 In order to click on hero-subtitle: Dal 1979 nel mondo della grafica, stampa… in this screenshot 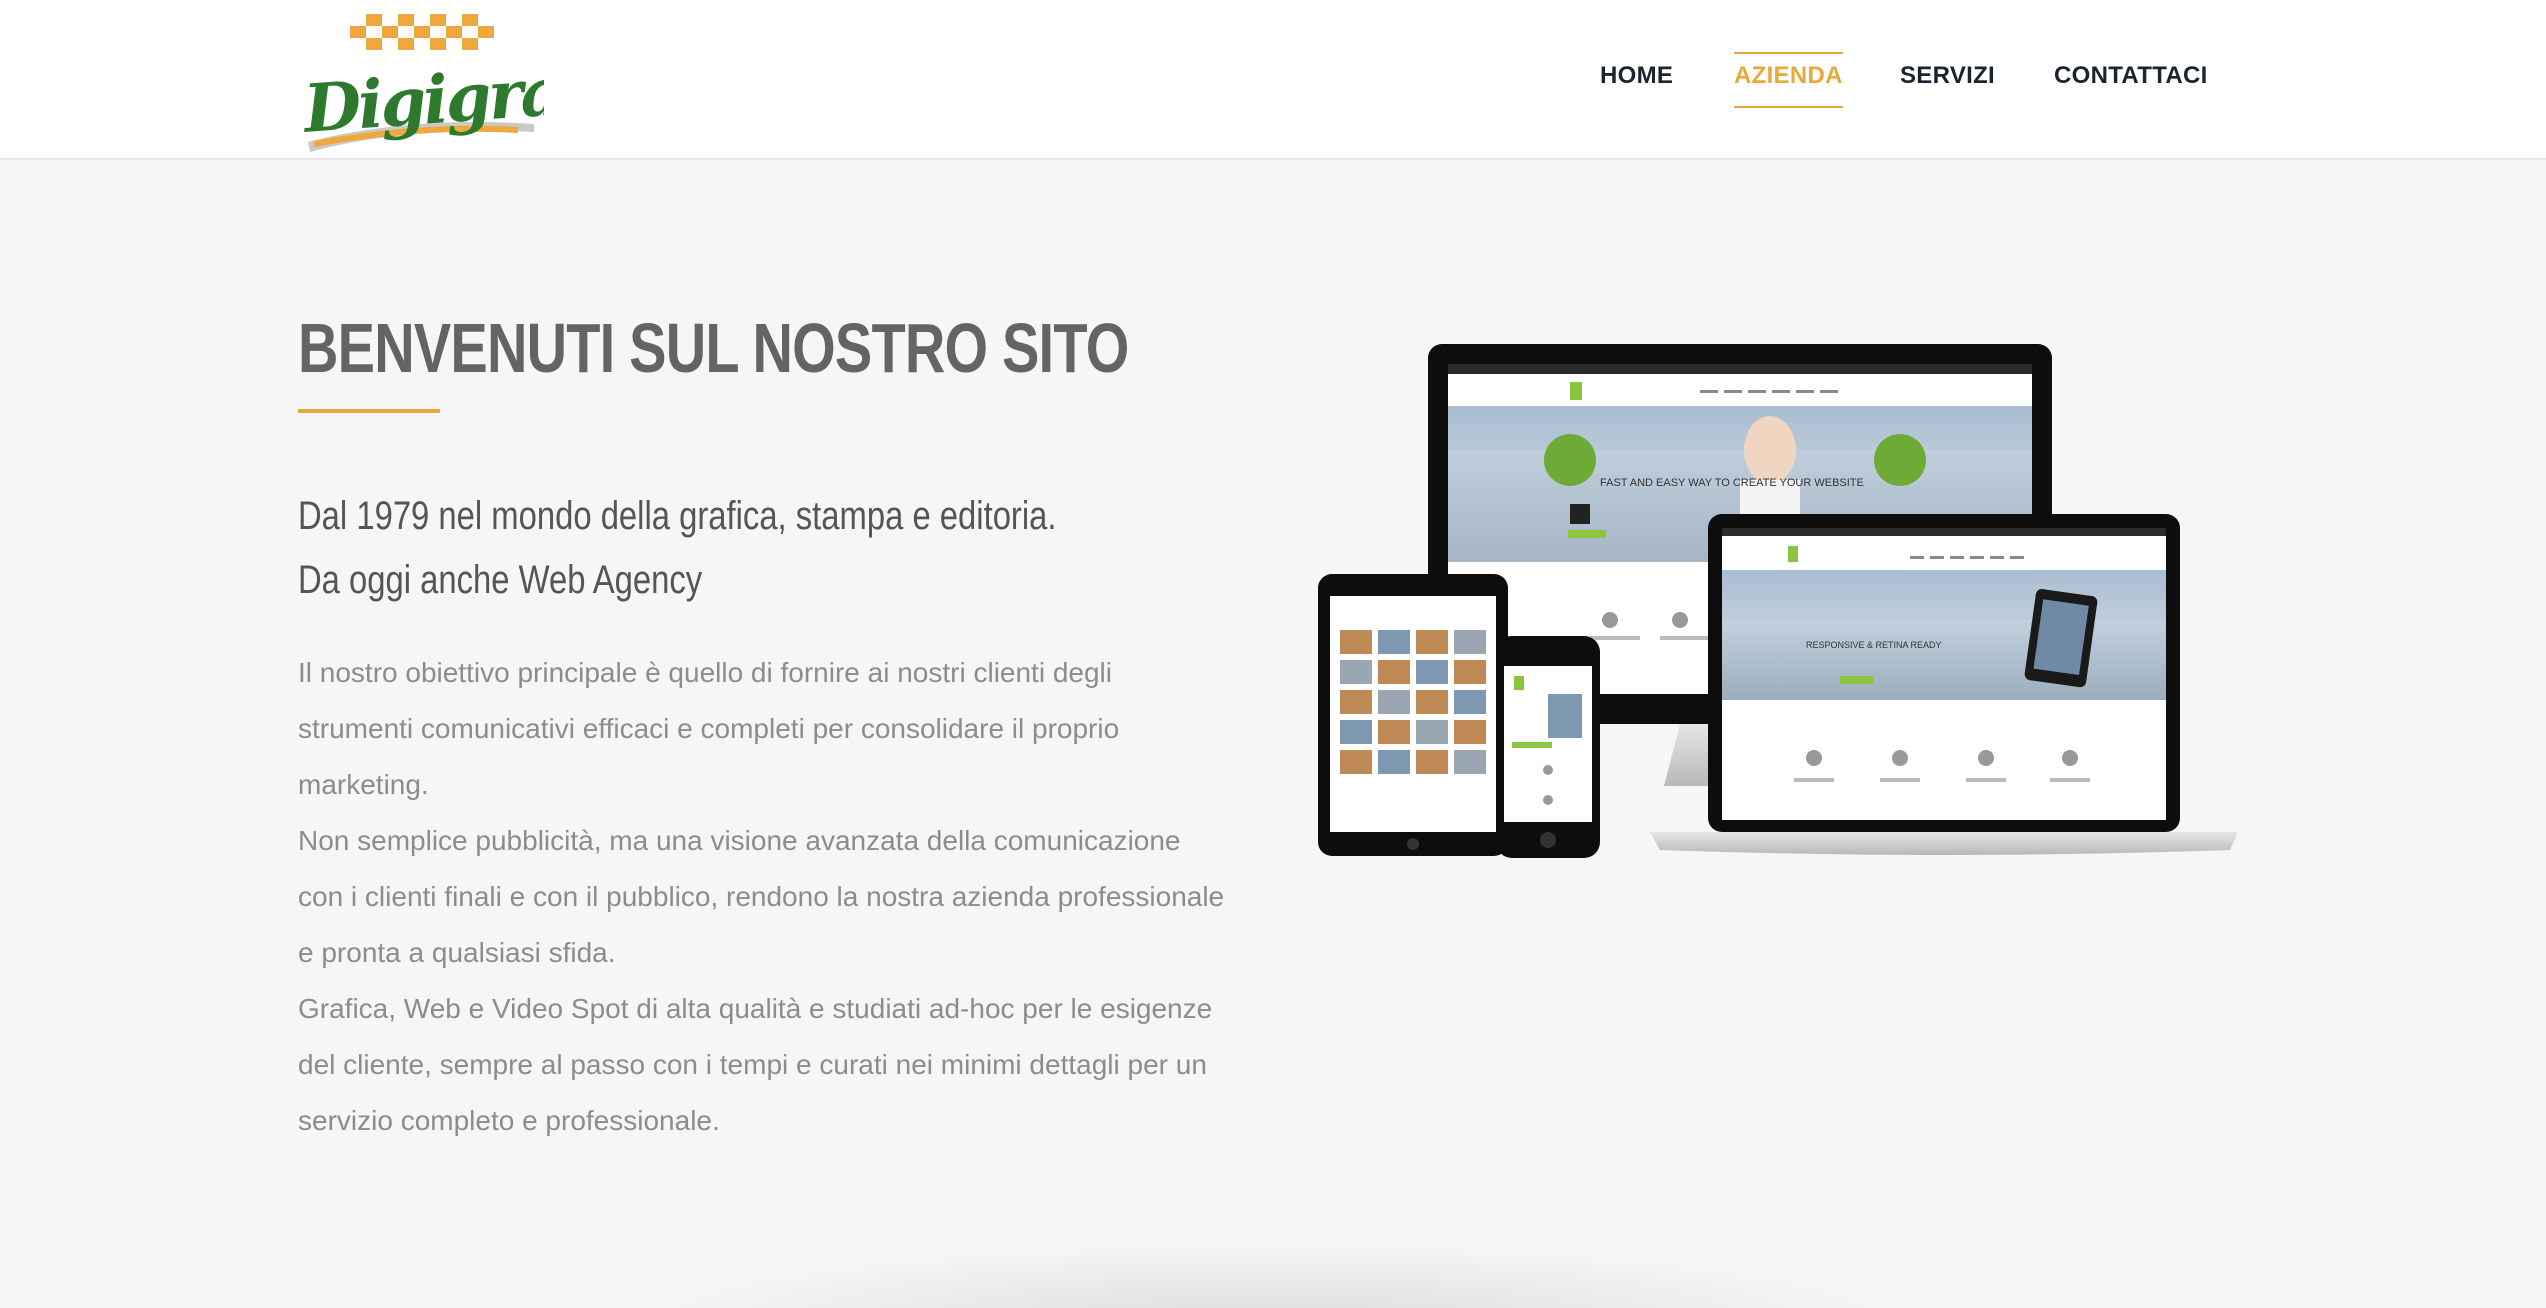, I will do `click(708, 548)`.